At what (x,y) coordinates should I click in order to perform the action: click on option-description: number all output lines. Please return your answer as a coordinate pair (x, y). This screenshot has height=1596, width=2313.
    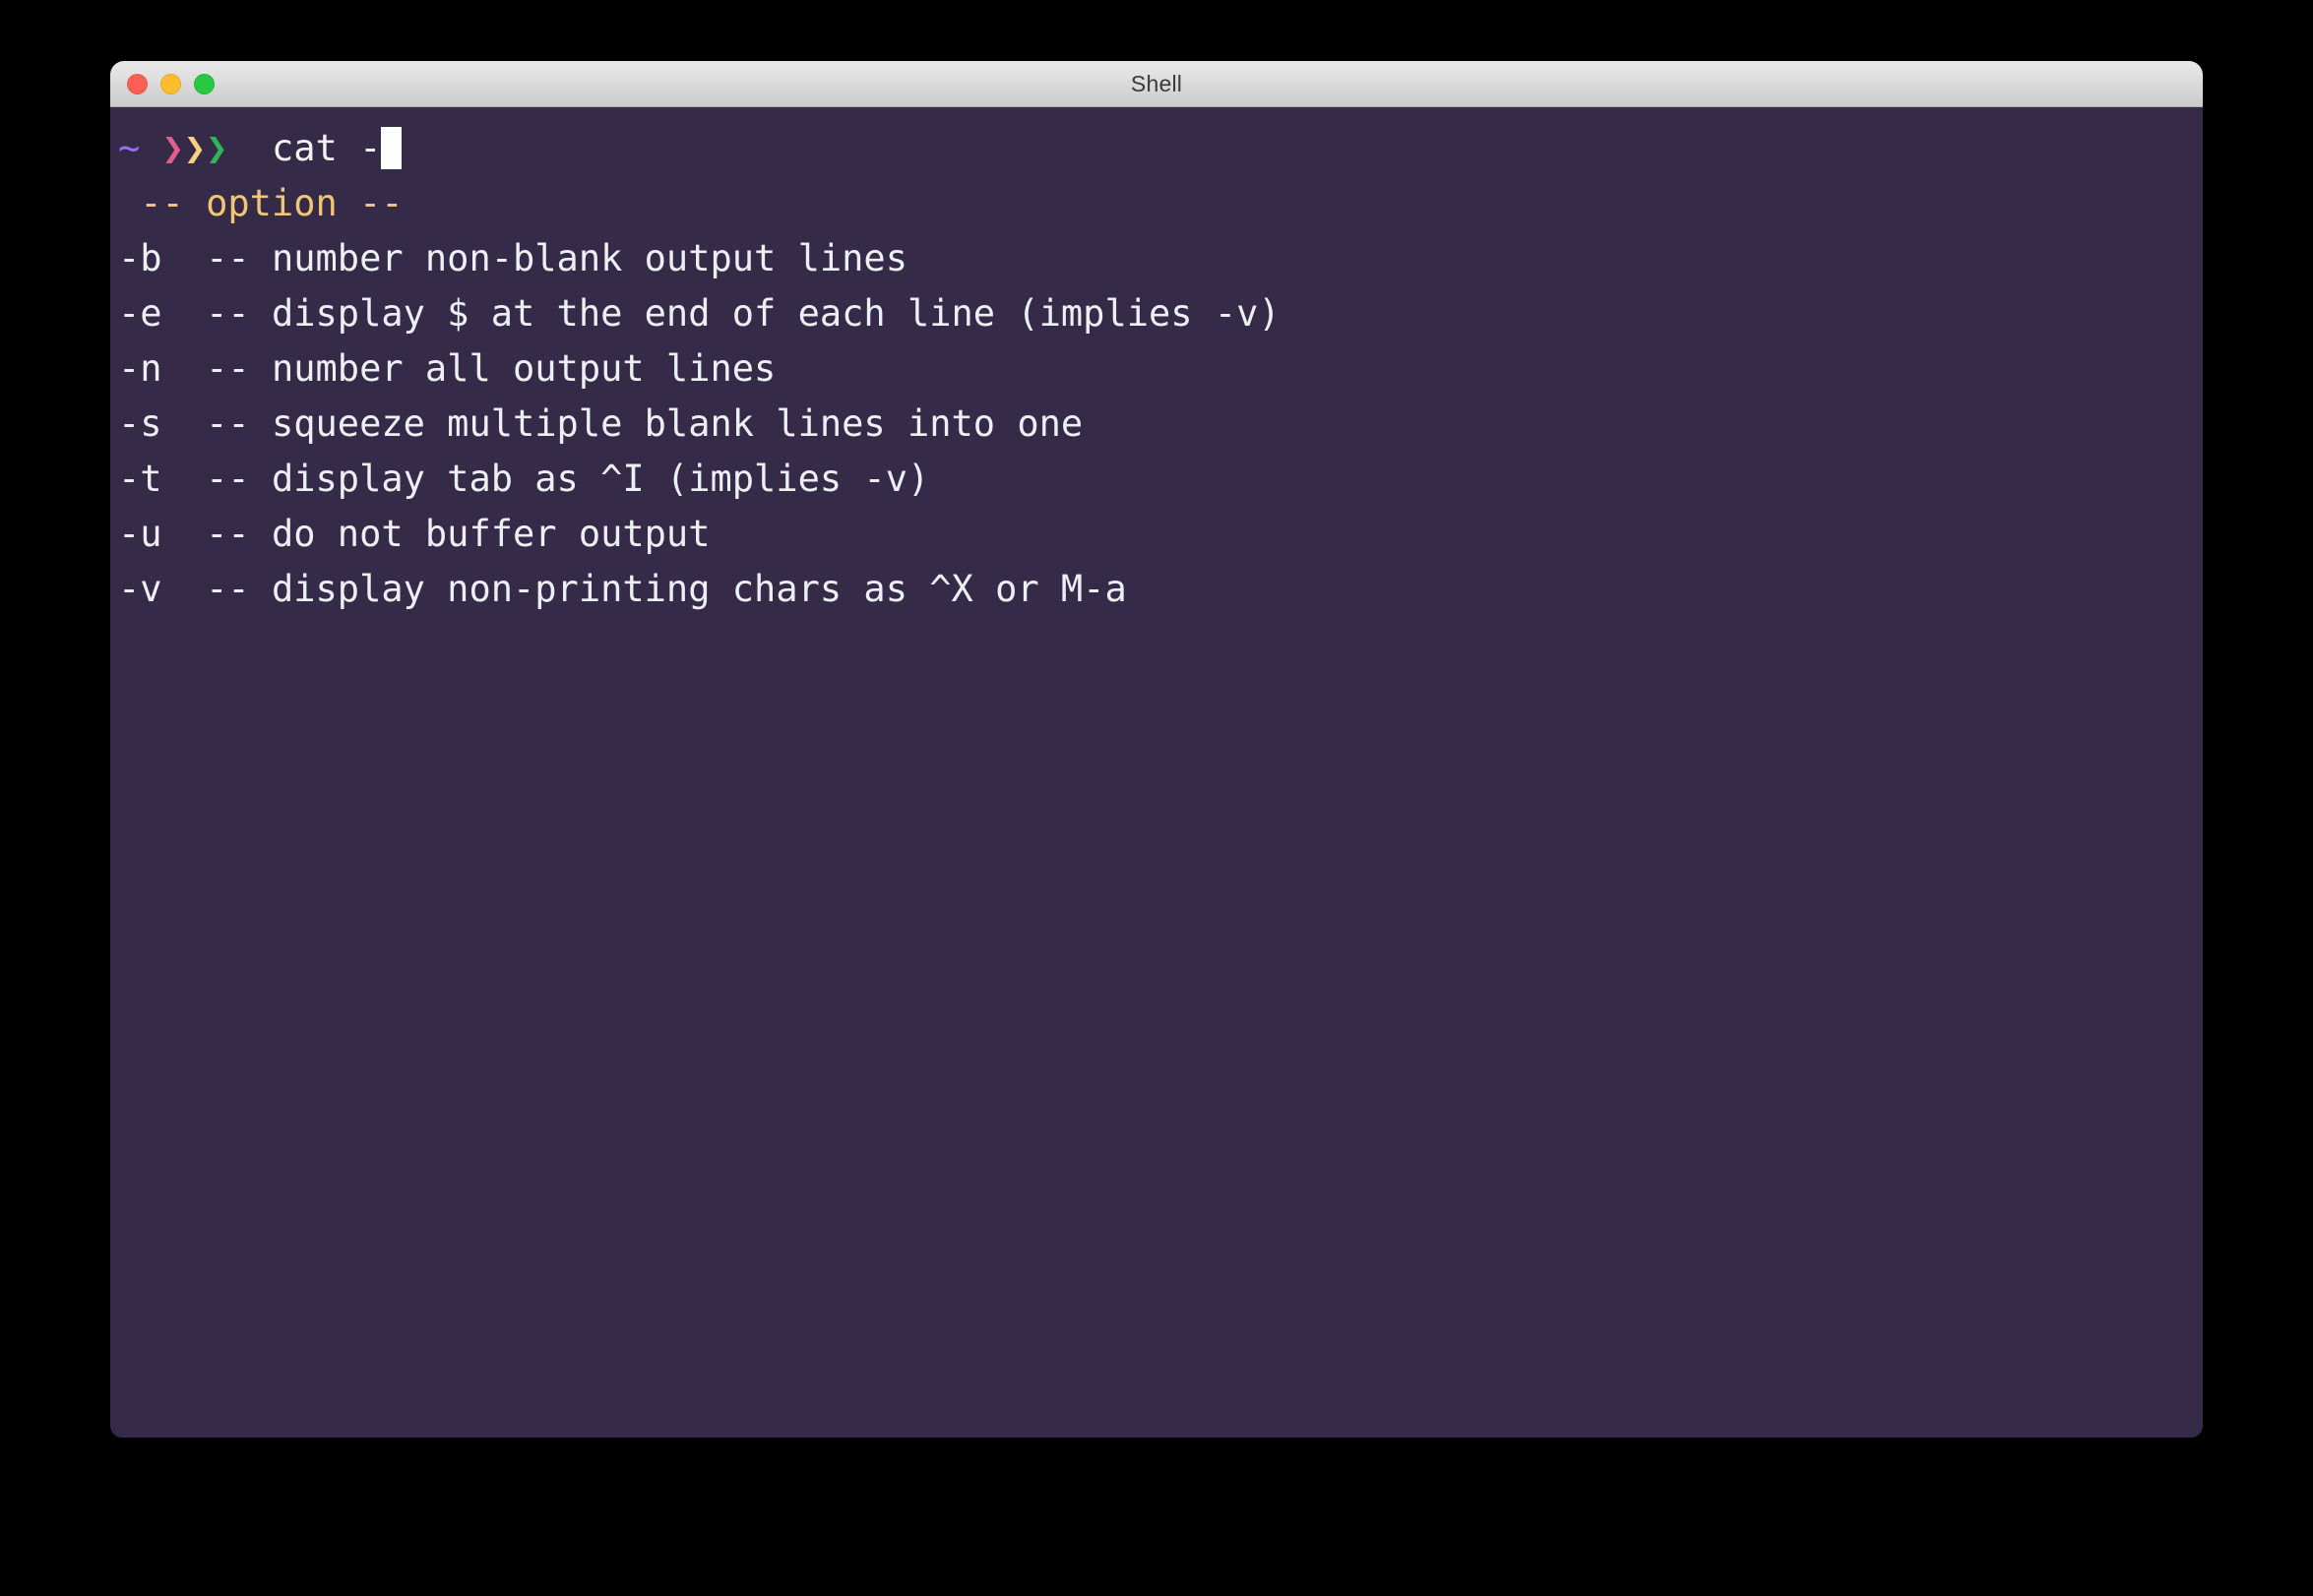
    Looking at the image, I should click on (524, 368).